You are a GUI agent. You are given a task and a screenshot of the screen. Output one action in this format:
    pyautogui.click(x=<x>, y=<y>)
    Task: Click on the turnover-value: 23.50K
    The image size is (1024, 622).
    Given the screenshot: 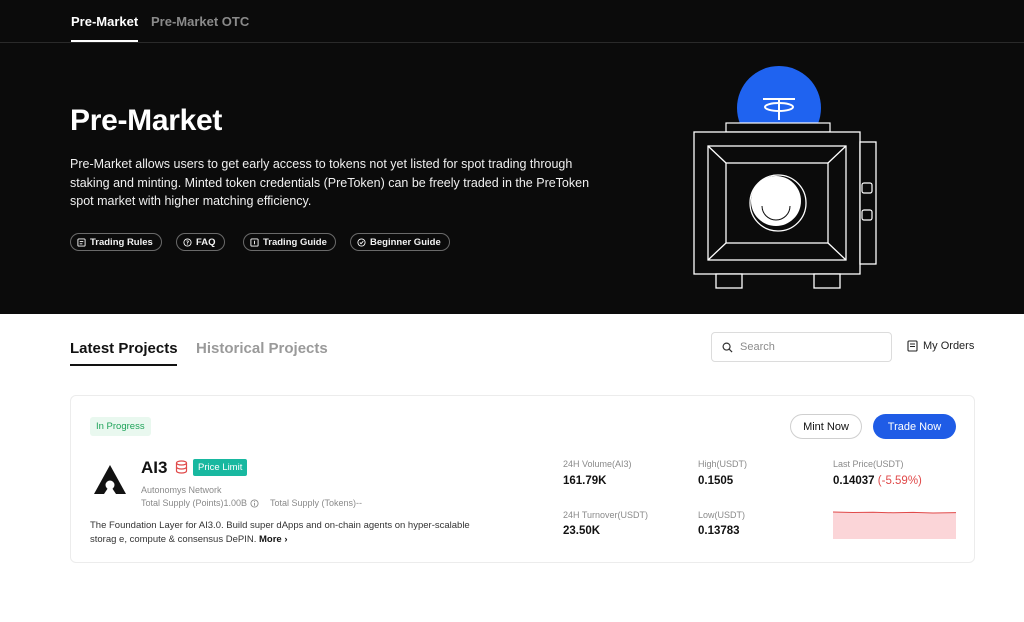 What is the action you would take?
    pyautogui.click(x=582, y=531)
    